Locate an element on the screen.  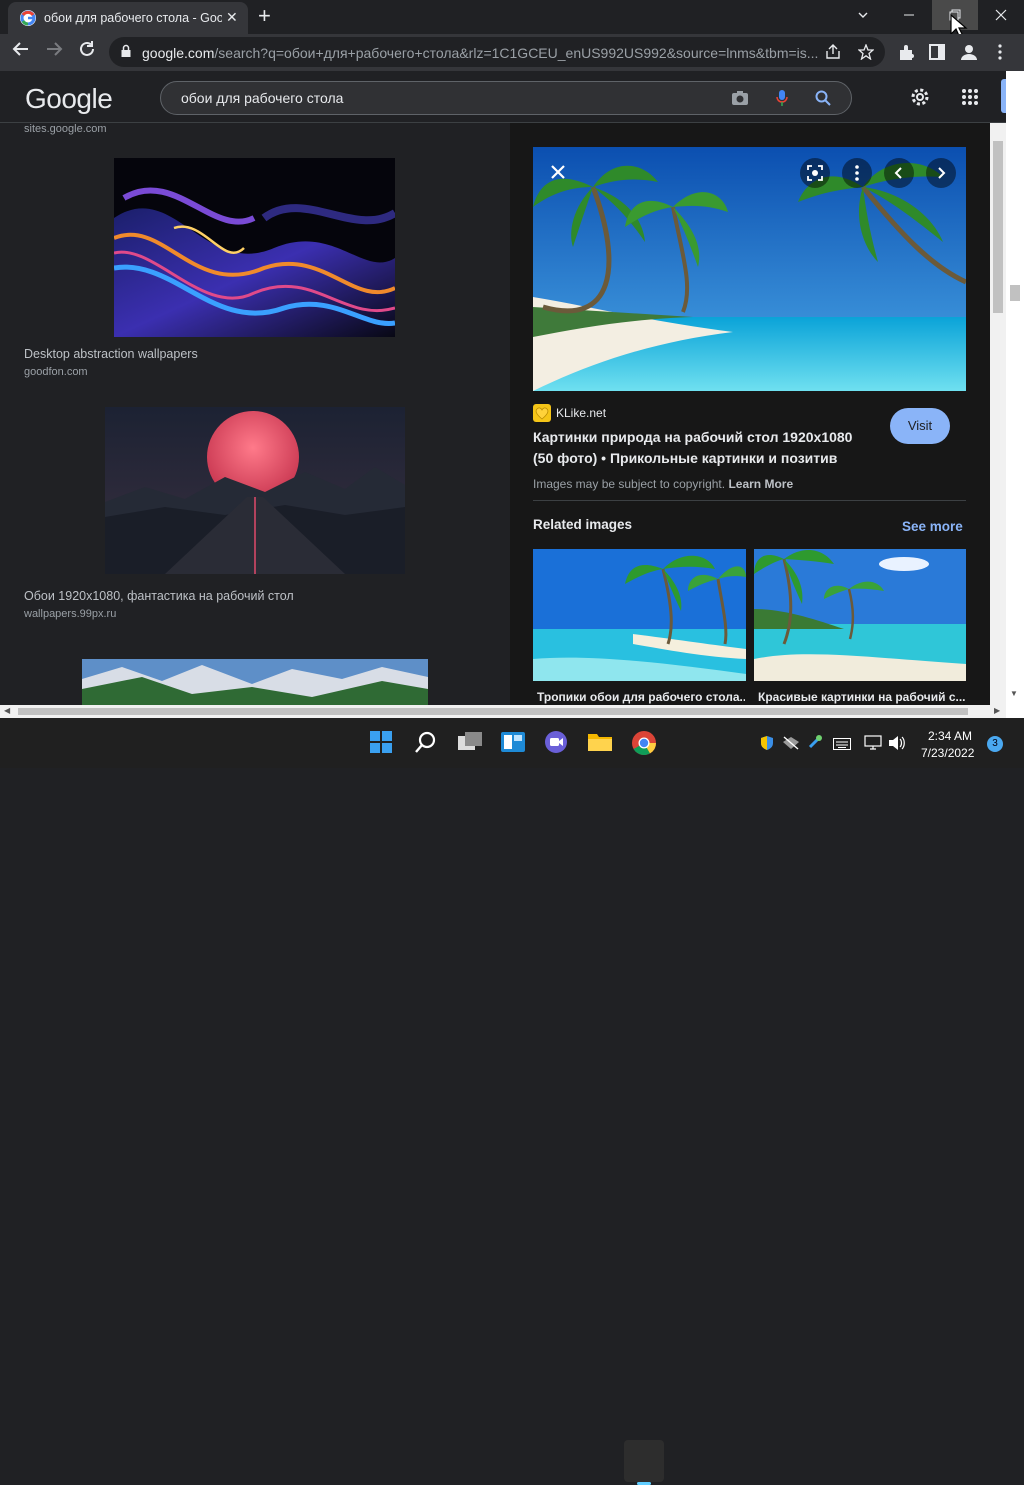
url-host: google.com is located at coordinates (178, 53).